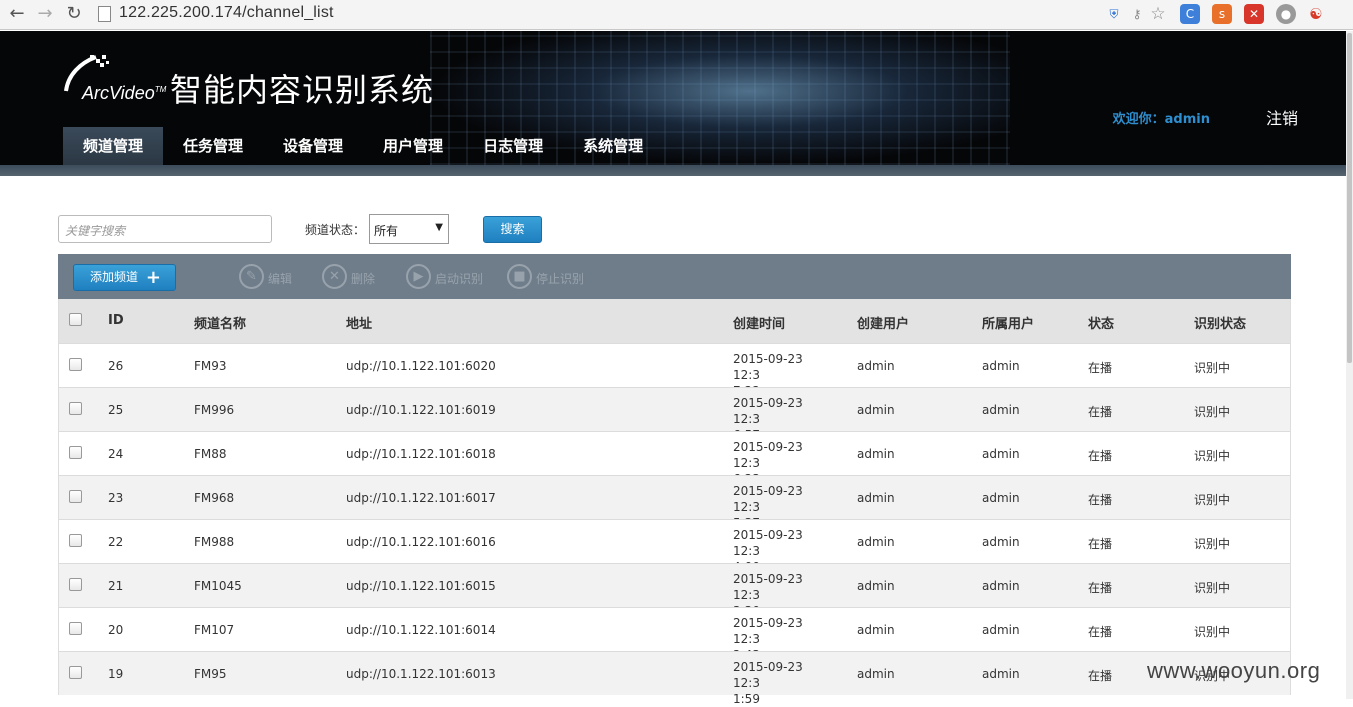 The width and height of the screenshot is (1353, 707). Describe the element at coordinates (74, 14) in the screenshot. I see `reload-icon: ↻` at that location.